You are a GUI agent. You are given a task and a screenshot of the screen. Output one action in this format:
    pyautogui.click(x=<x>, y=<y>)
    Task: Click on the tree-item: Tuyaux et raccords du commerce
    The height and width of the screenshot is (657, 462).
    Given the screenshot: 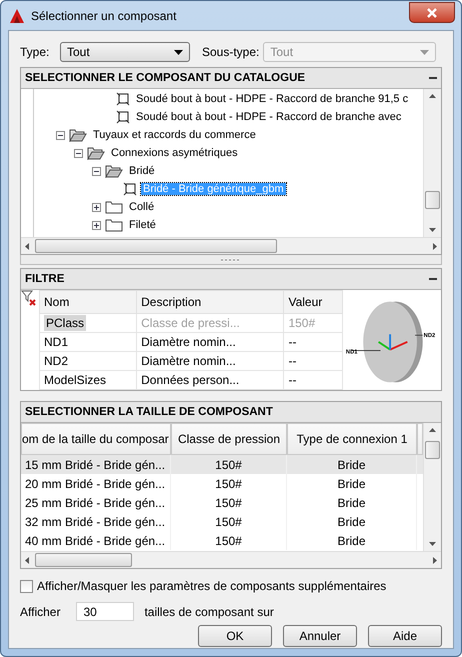 What is the action you would take?
    pyautogui.click(x=174, y=135)
    